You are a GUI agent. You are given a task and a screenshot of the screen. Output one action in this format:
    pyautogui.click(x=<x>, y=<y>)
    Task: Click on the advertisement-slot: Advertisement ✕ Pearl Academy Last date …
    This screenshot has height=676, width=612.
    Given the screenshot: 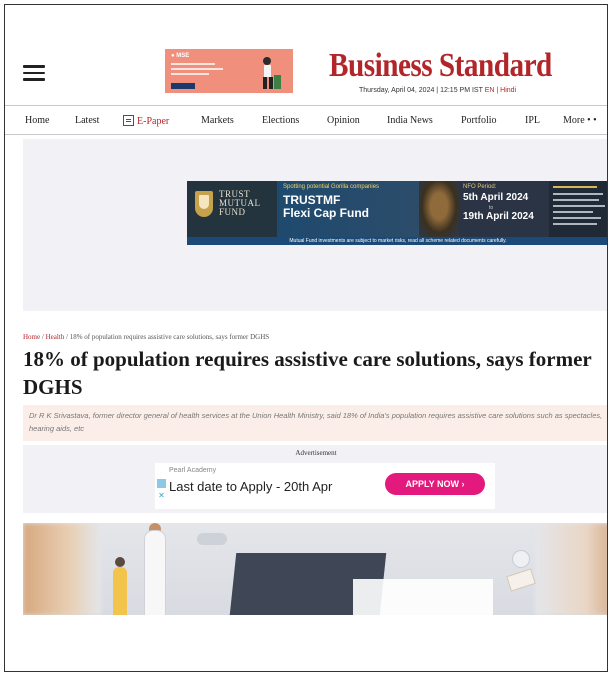 What is the action you would take?
    pyautogui.click(x=315, y=479)
    